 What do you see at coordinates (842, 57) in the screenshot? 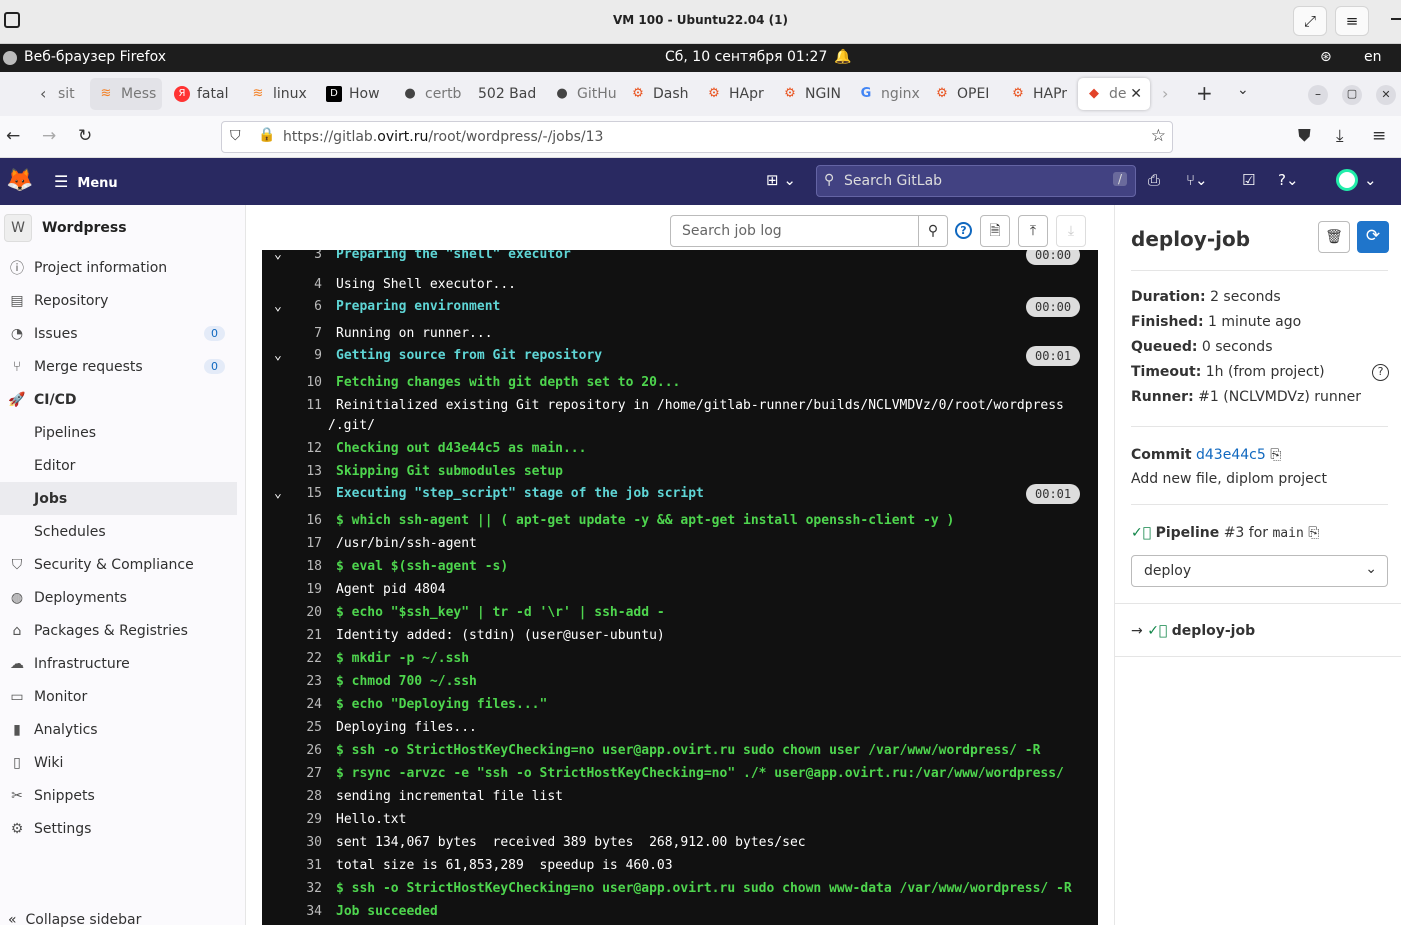
I see `bell-icon: 🔔` at bounding box center [842, 57].